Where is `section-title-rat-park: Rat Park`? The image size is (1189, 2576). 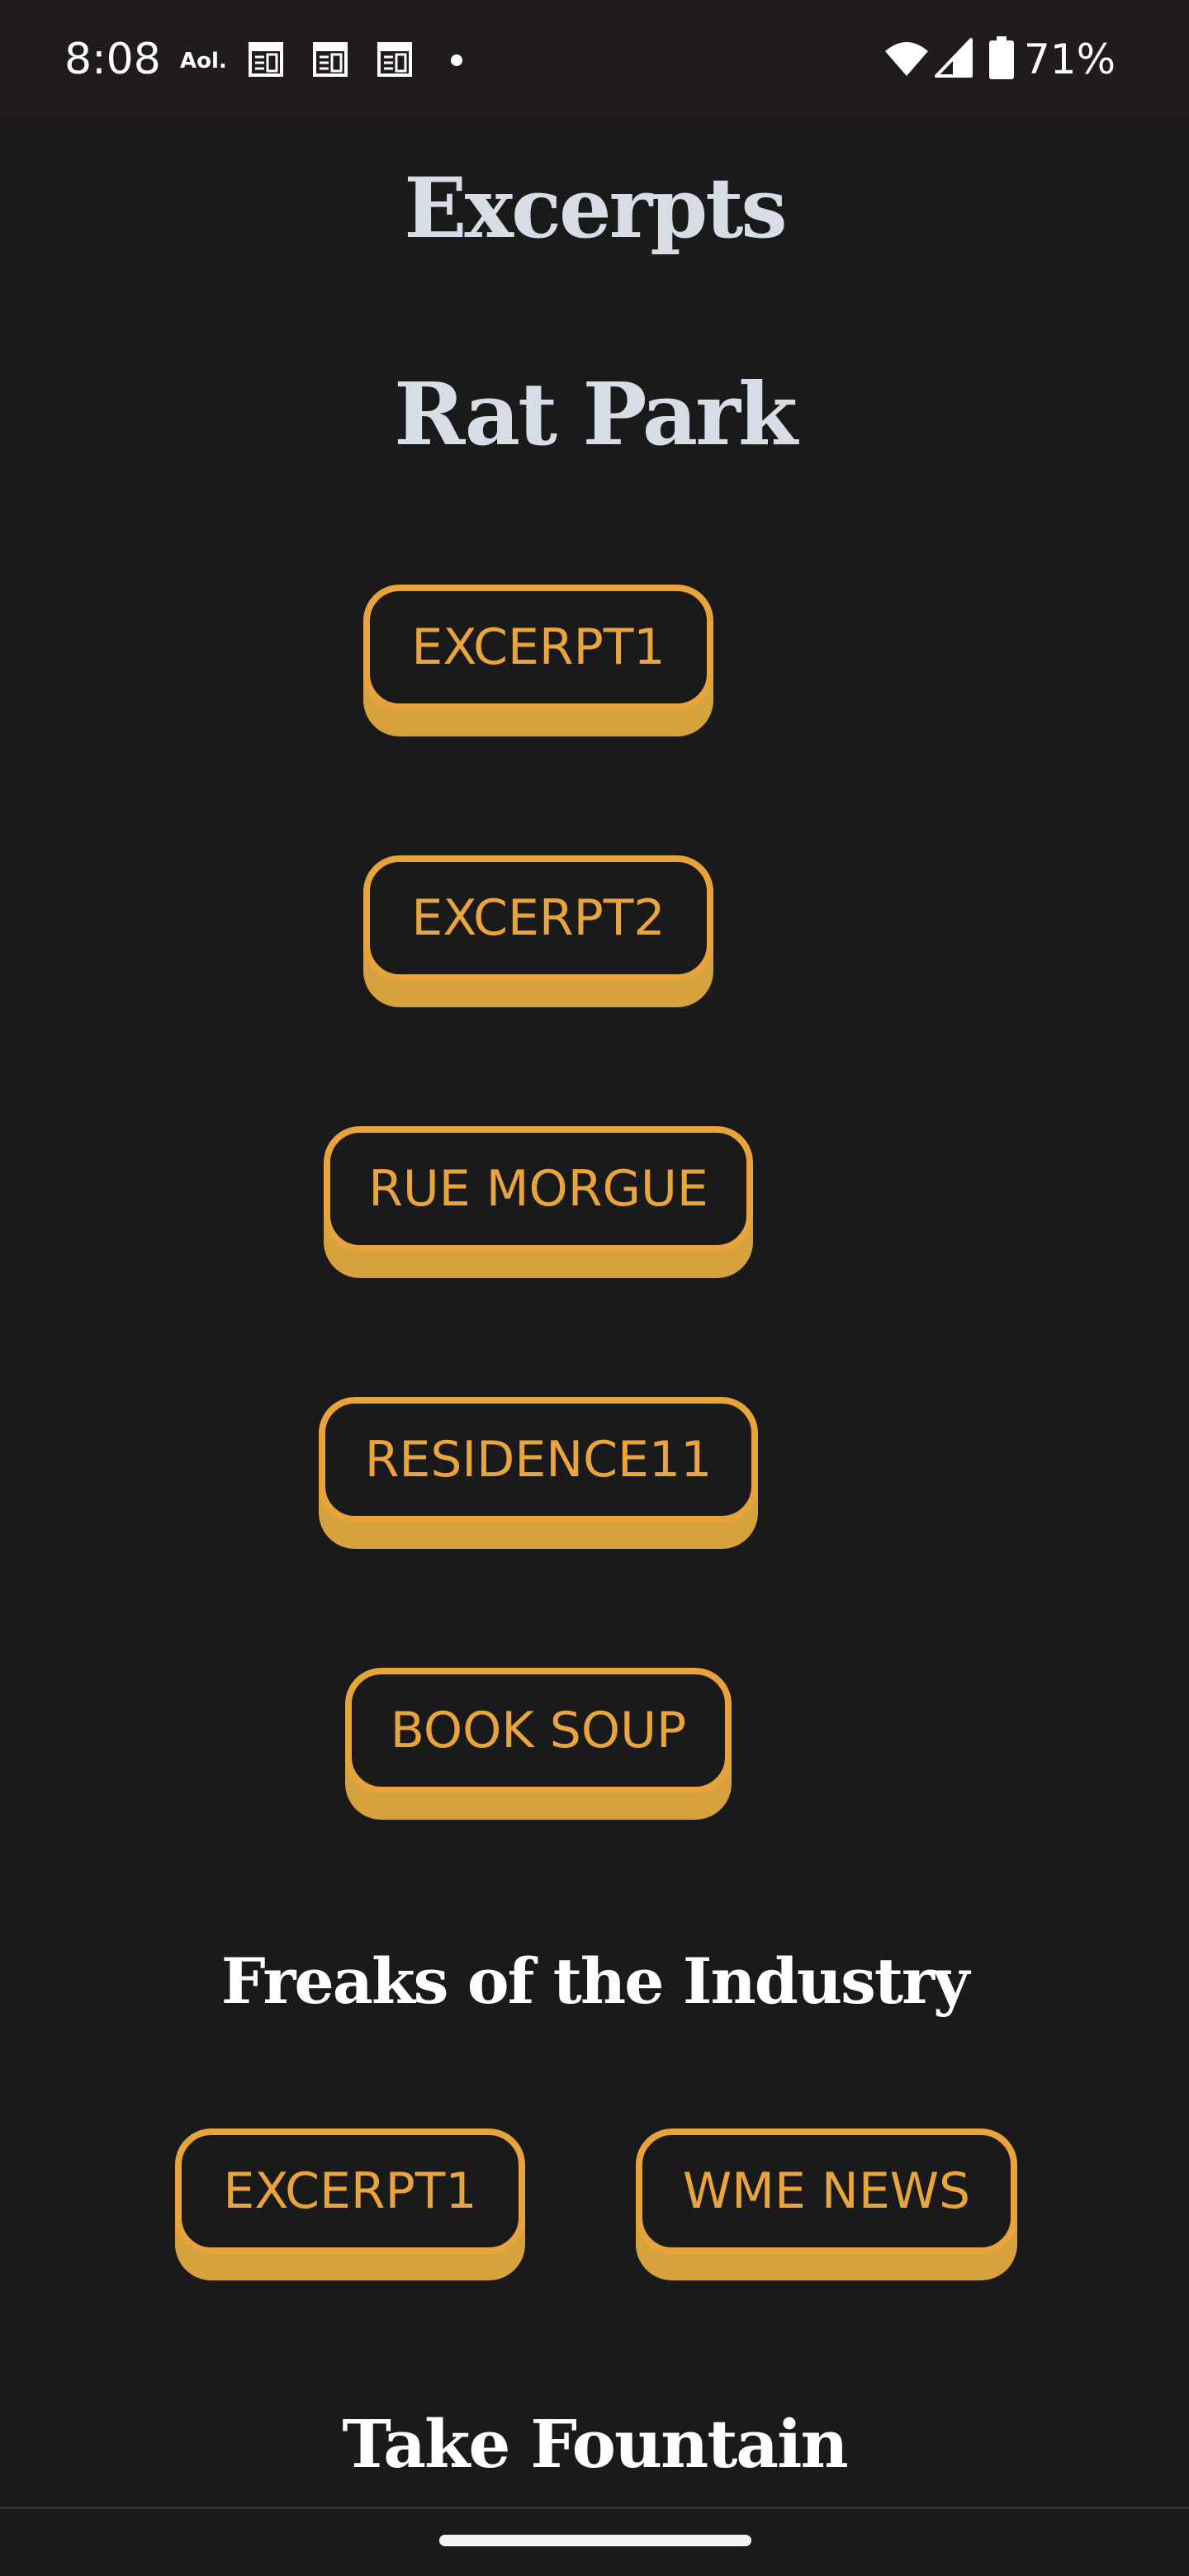 section-title-rat-park: Rat Park is located at coordinates (595, 414).